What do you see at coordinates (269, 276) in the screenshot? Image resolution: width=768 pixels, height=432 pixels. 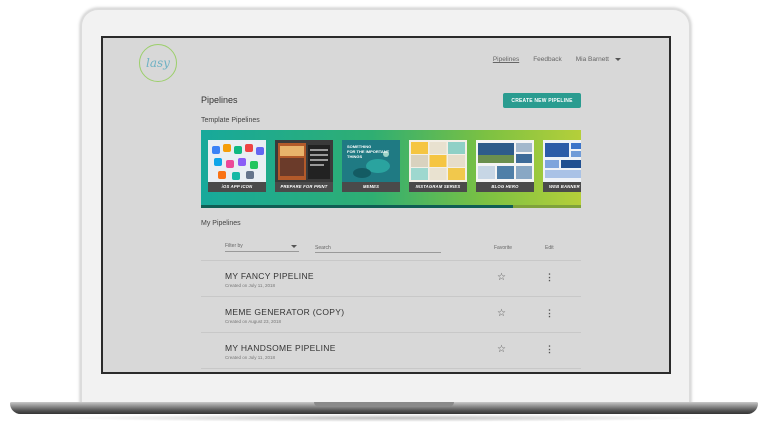 I see `pipeline-name: MY FANCY PIPELINE` at bounding box center [269, 276].